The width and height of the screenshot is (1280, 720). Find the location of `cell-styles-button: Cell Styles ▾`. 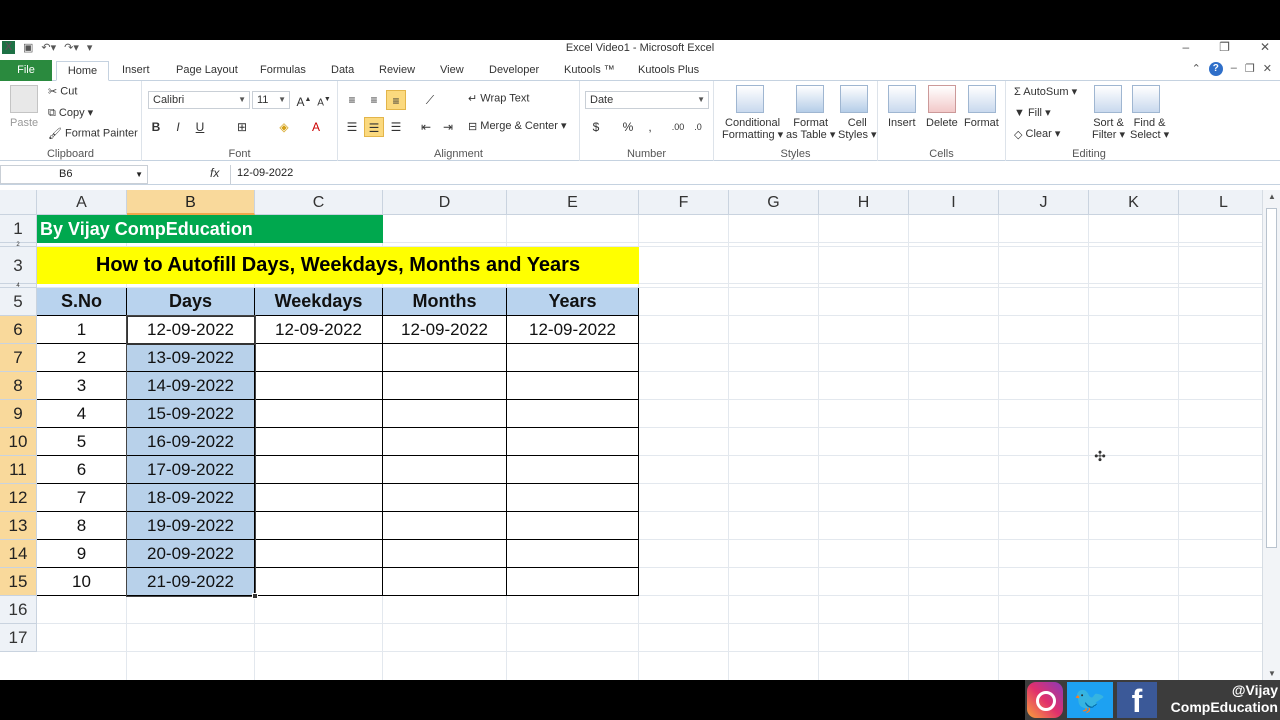

cell-styles-button: Cell Styles ▾ is located at coordinates (857, 129).